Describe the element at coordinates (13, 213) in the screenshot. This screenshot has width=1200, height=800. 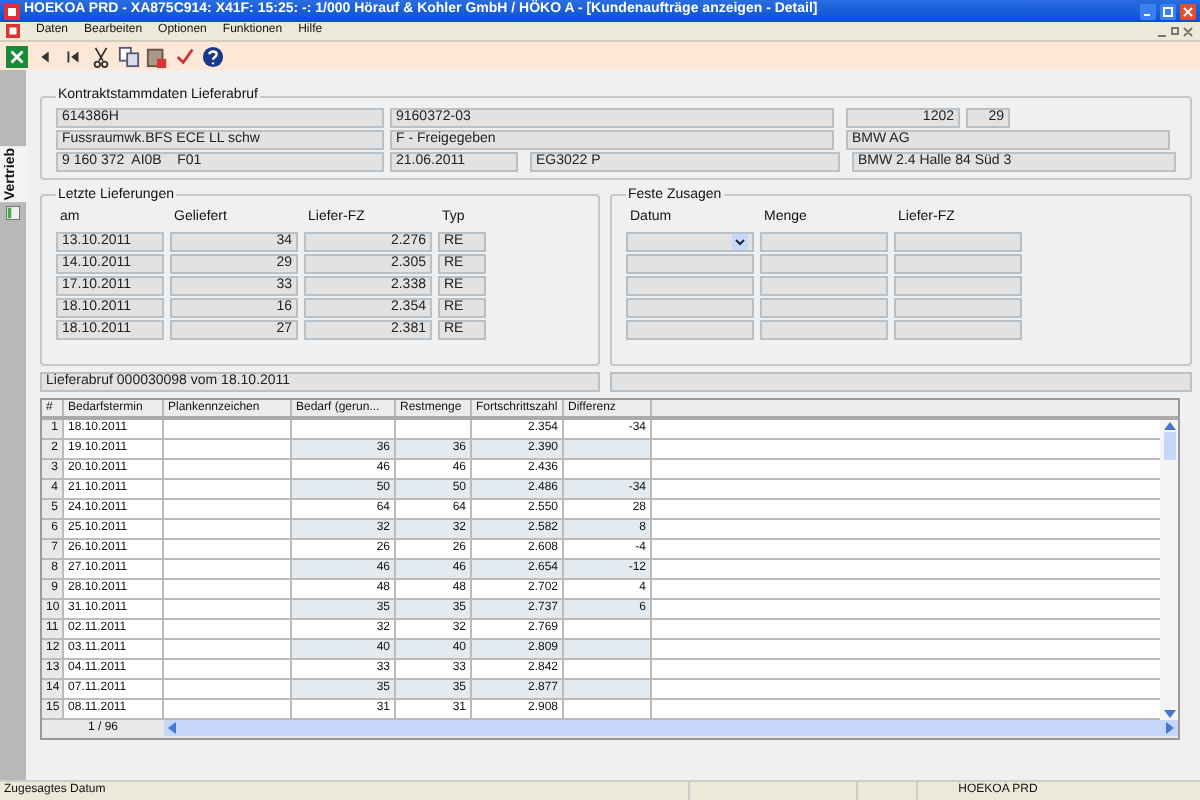
I see `panel-icon` at that location.